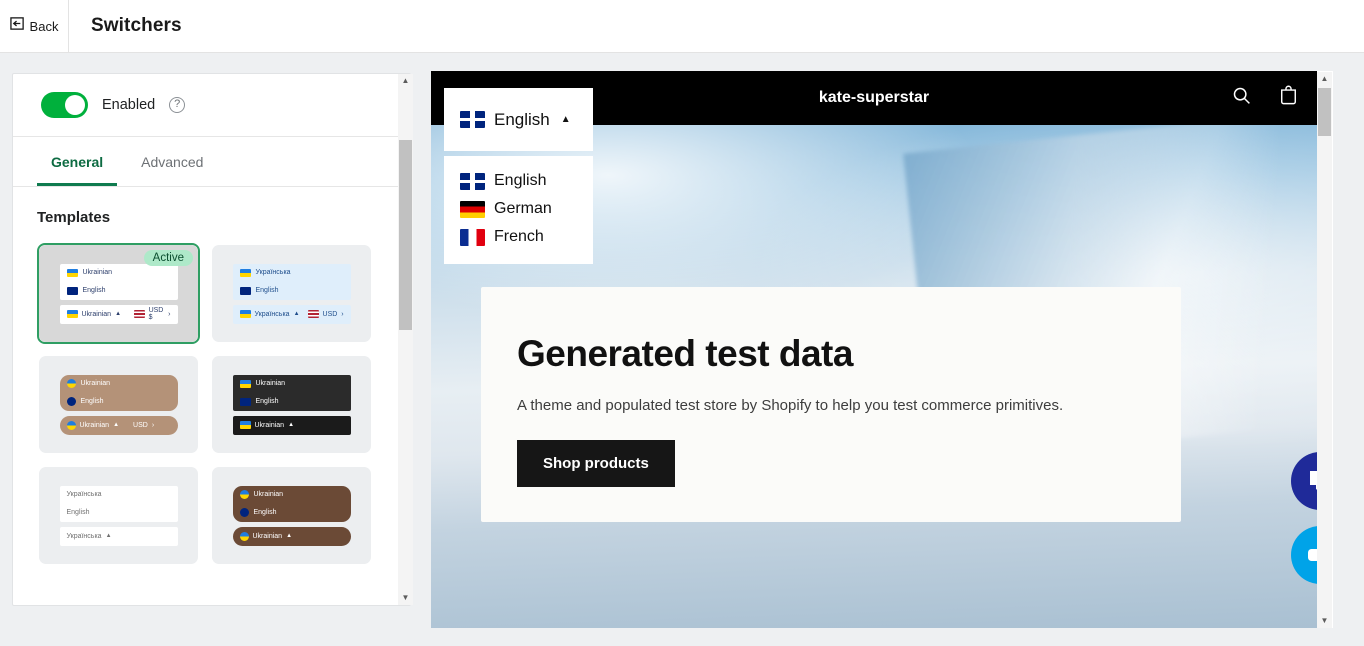 The width and height of the screenshot is (1364, 646). What do you see at coordinates (682, 637) in the screenshot?
I see `bottom-strip` at bounding box center [682, 637].